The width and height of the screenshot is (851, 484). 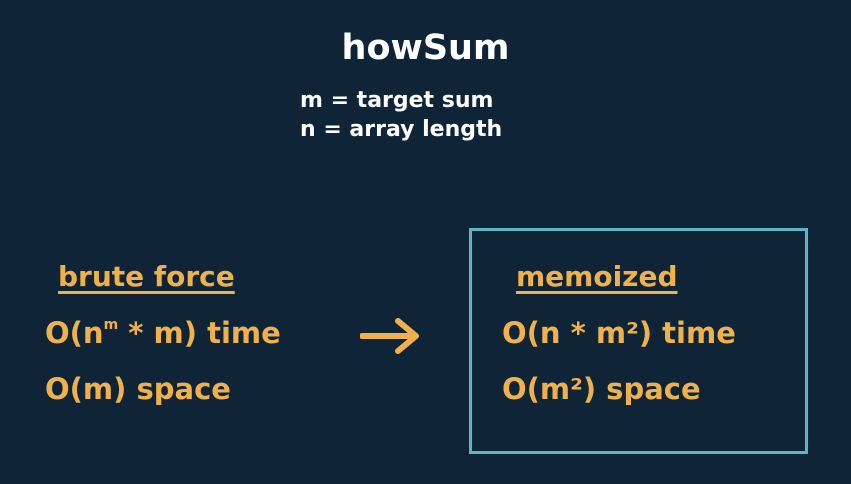 I want to click on memoized-space: O(m²) space, so click(x=601, y=389).